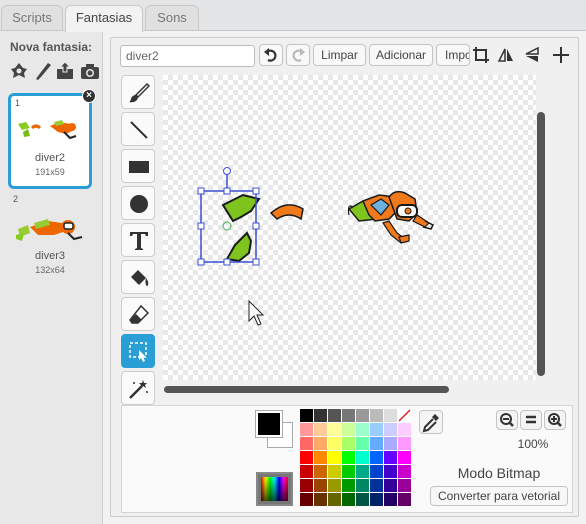  I want to click on zoom-in-button, so click(555, 420).